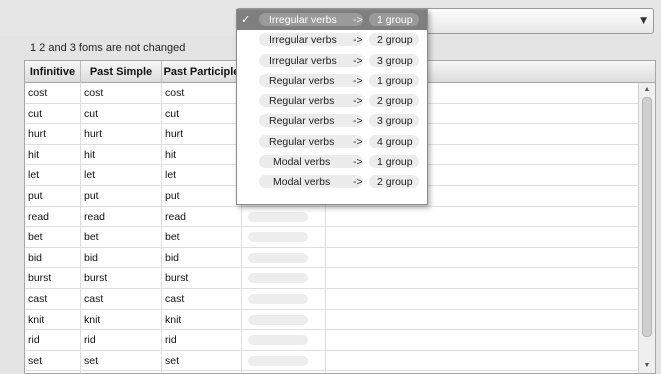  I want to click on table-row: bid bid bid, so click(340, 258).